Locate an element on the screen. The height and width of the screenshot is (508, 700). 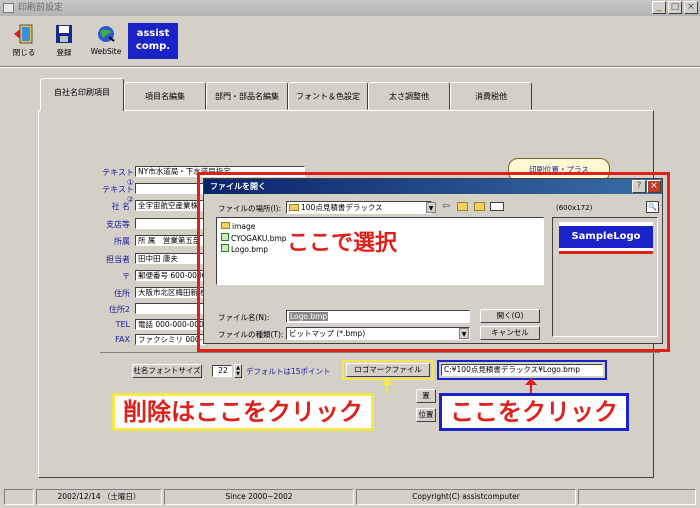
tab-department-names: 部門・部品名編集 is located at coordinates (247, 96).